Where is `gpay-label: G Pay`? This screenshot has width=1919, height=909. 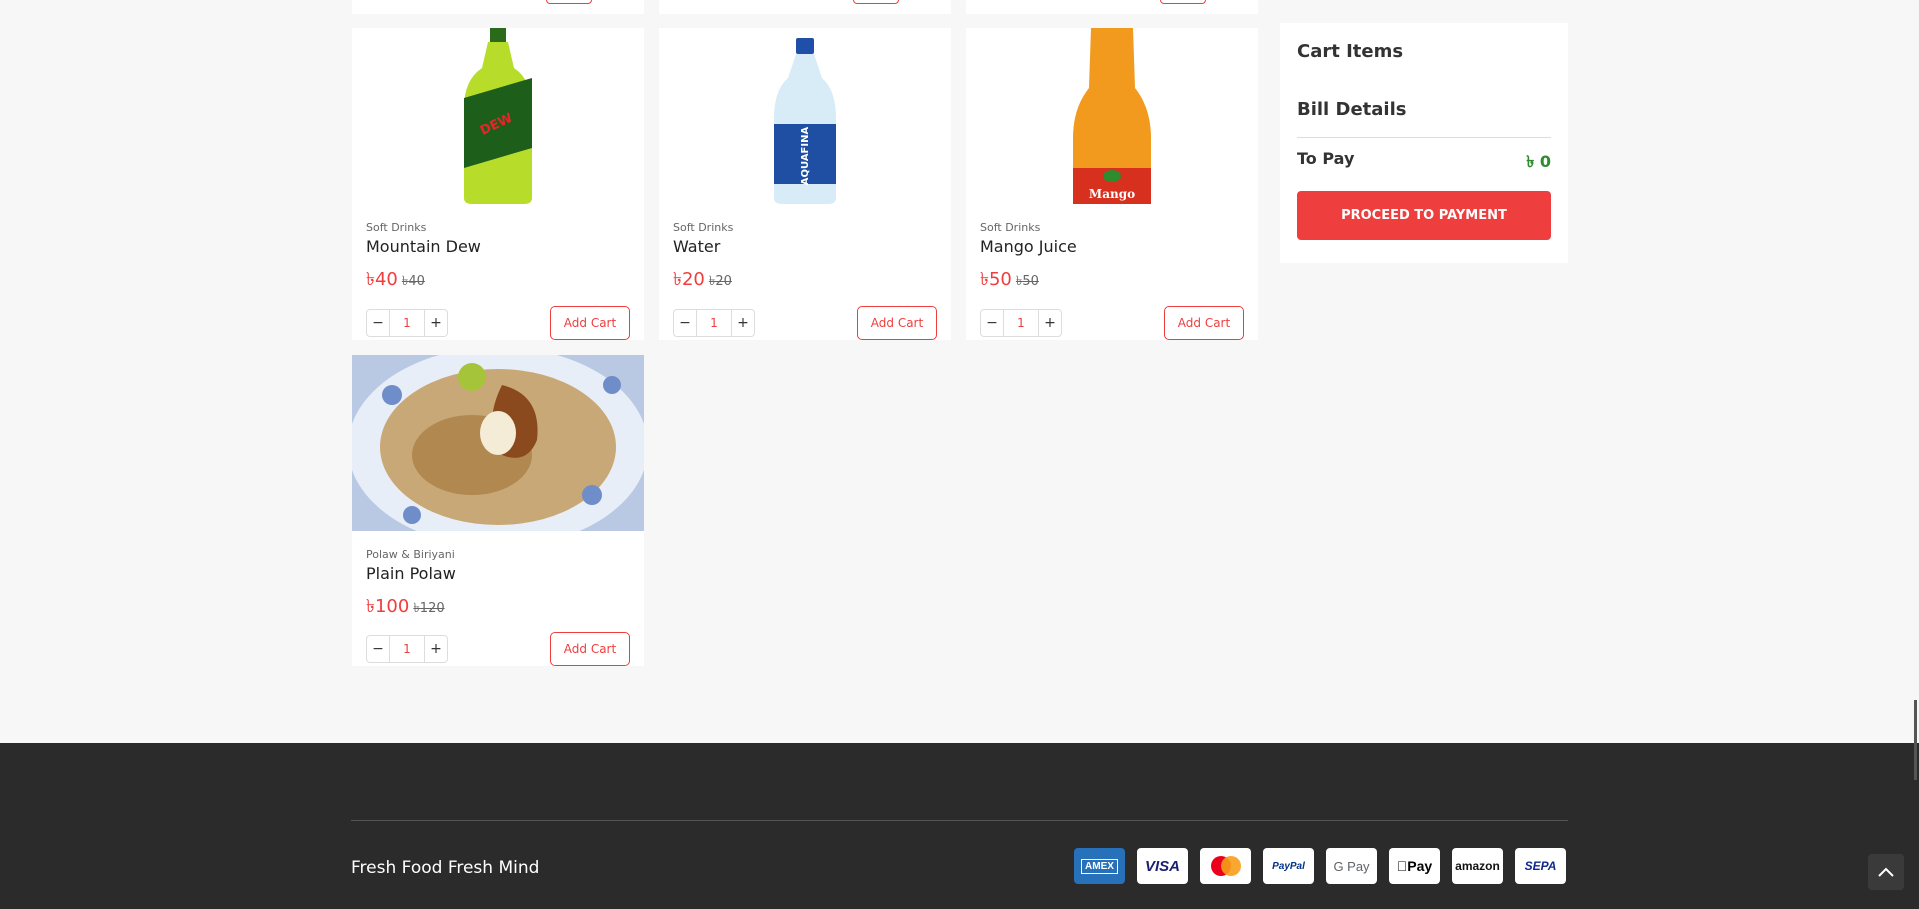 gpay-label: G Pay is located at coordinates (1351, 866).